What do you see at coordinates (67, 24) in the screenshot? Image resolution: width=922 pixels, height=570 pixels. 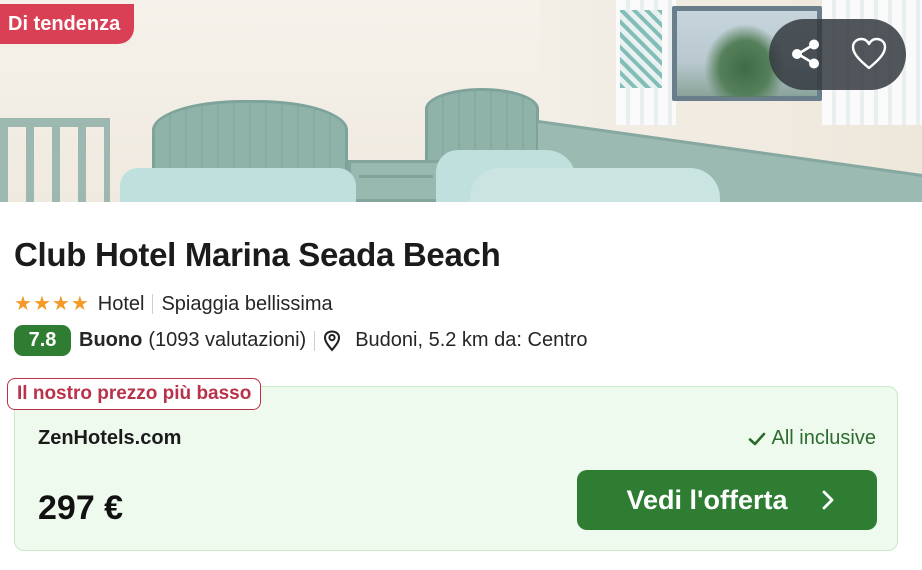 I see `trending-badge: Di tendenza` at bounding box center [67, 24].